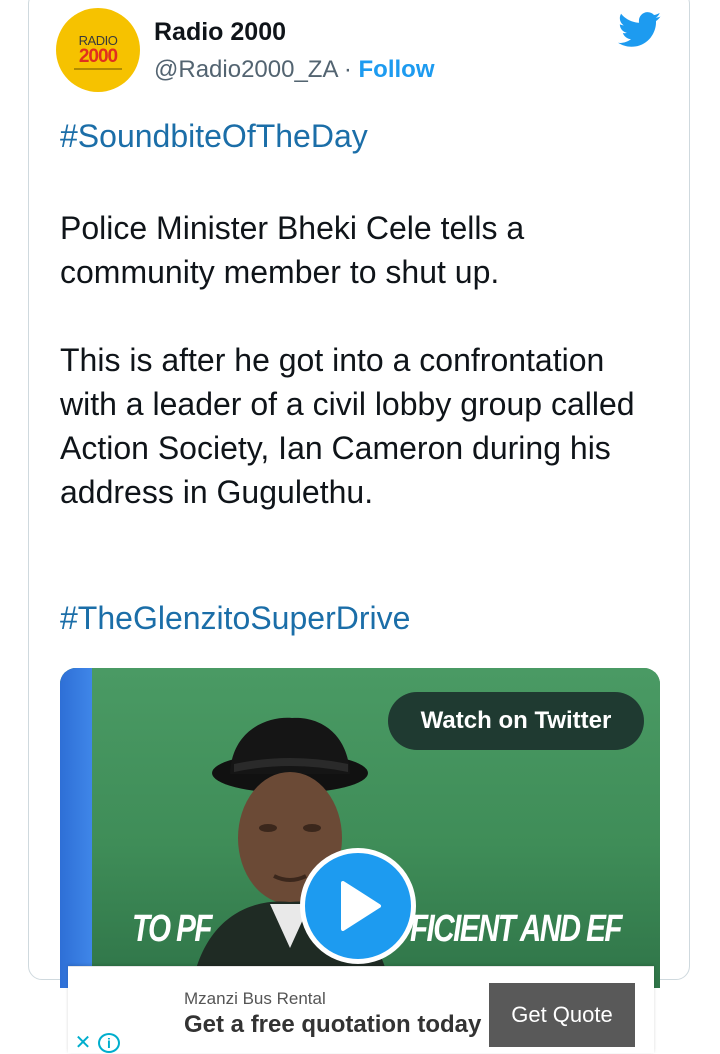  I want to click on author-handle-row: @Radio2000_ZA · Follow, so click(294, 70).